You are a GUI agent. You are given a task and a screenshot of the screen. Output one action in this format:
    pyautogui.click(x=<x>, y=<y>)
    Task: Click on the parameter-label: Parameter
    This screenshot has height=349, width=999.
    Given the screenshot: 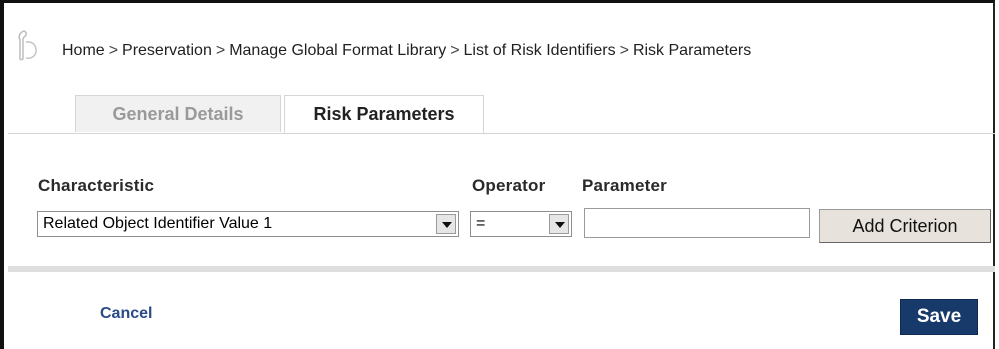 What is the action you would take?
    pyautogui.click(x=624, y=185)
    